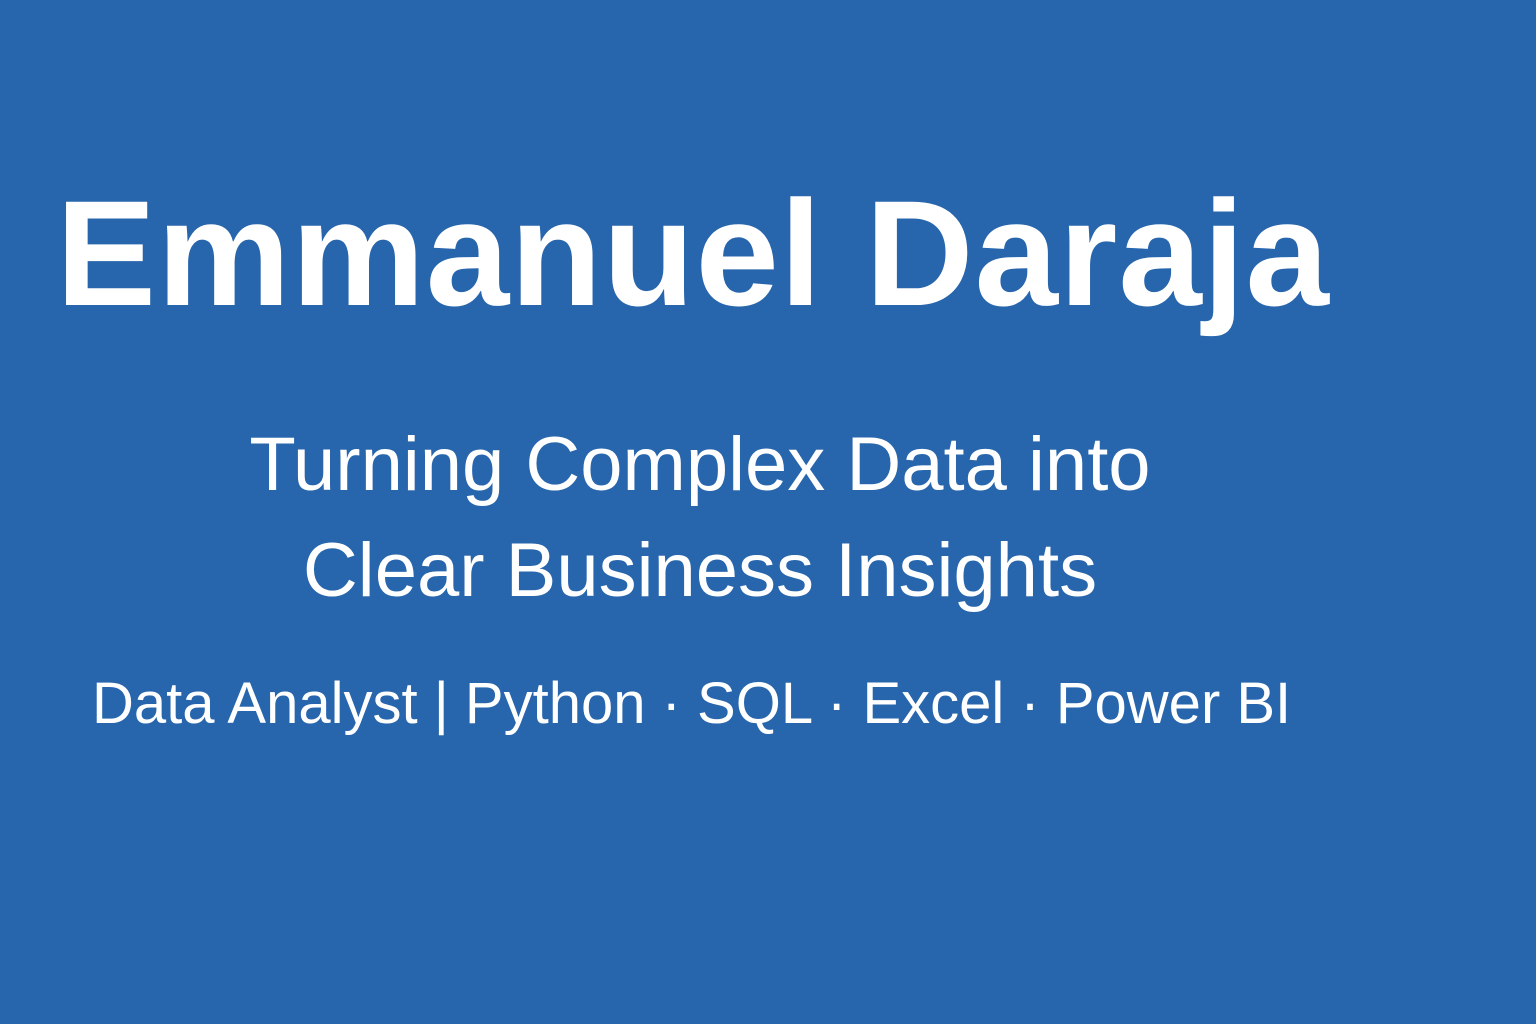 This screenshot has width=1536, height=1024. What do you see at coordinates (700, 464) in the screenshot?
I see `tagline-line-1: Turning Complex Data into` at bounding box center [700, 464].